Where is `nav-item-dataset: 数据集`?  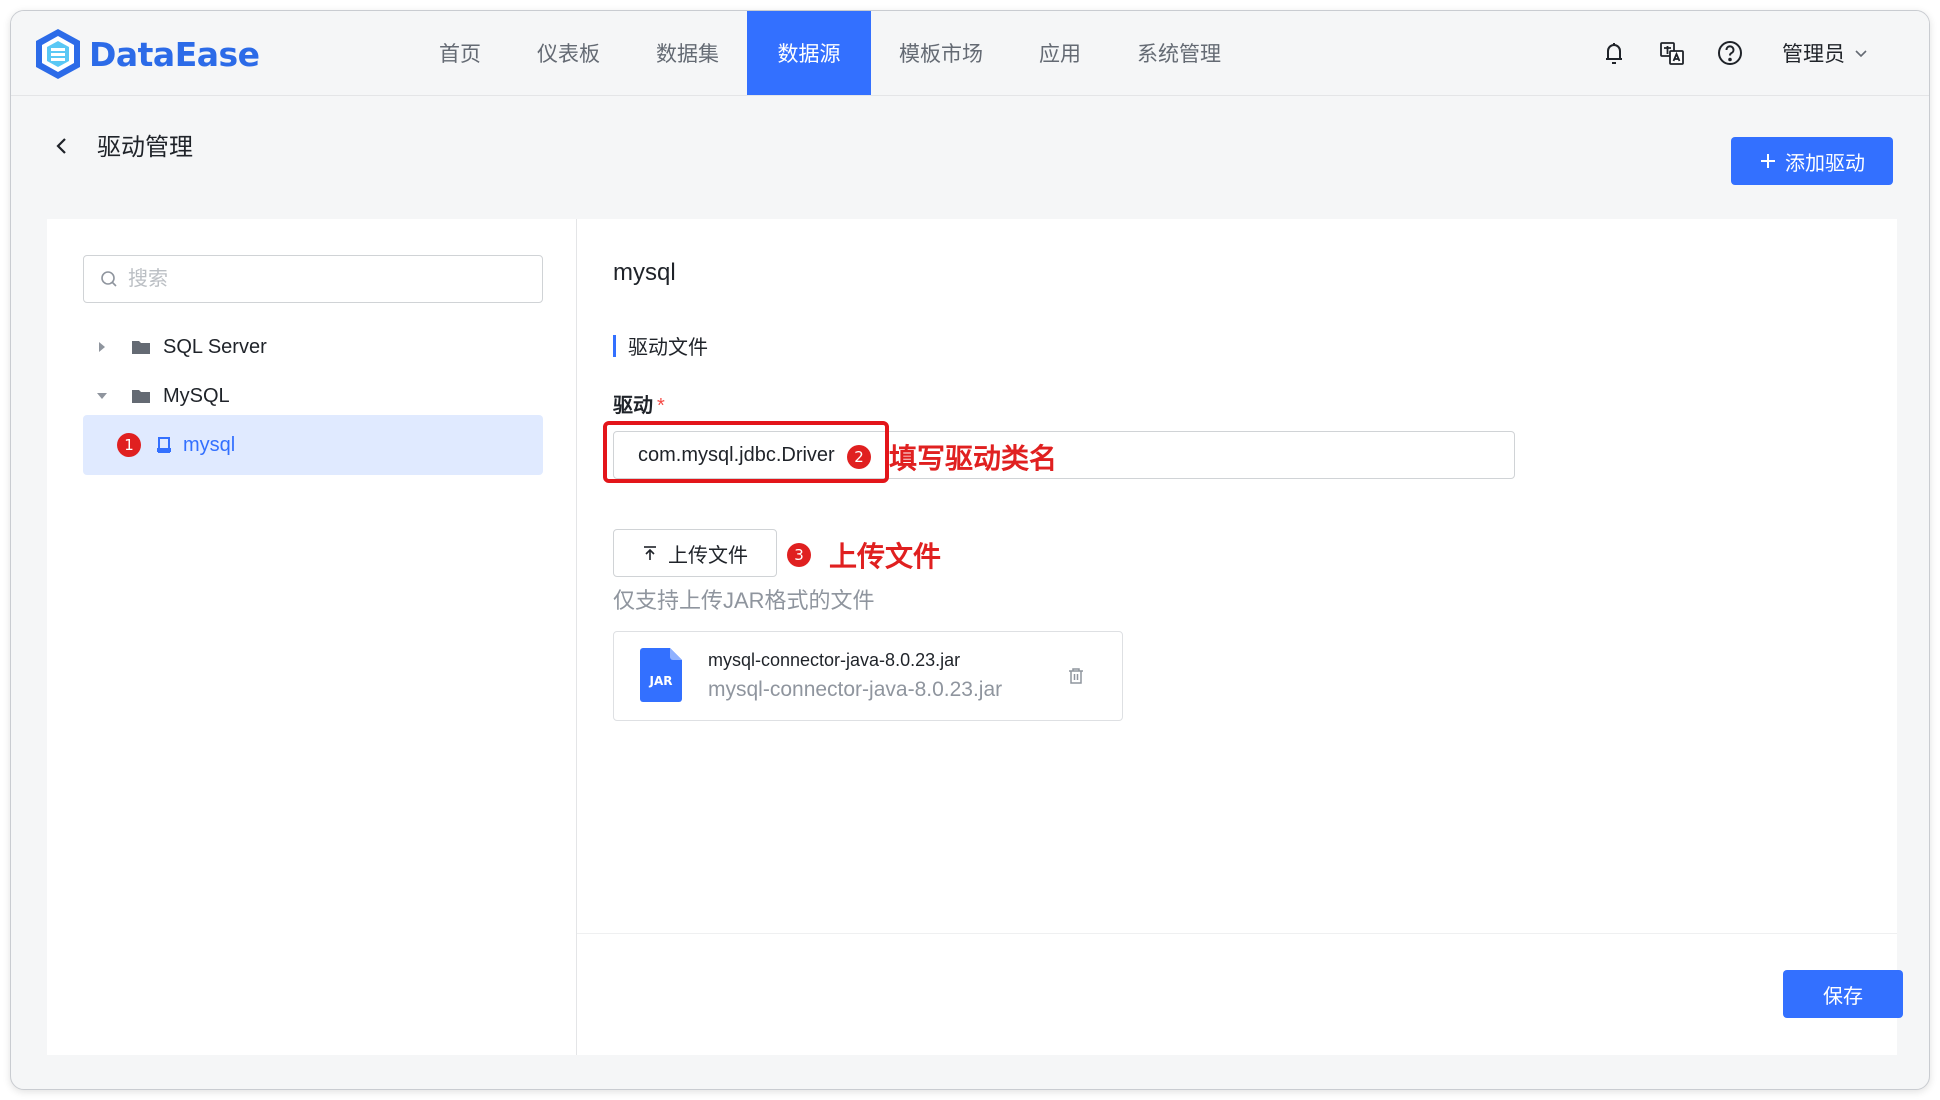 nav-item-dataset: 数据集 is located at coordinates (687, 53).